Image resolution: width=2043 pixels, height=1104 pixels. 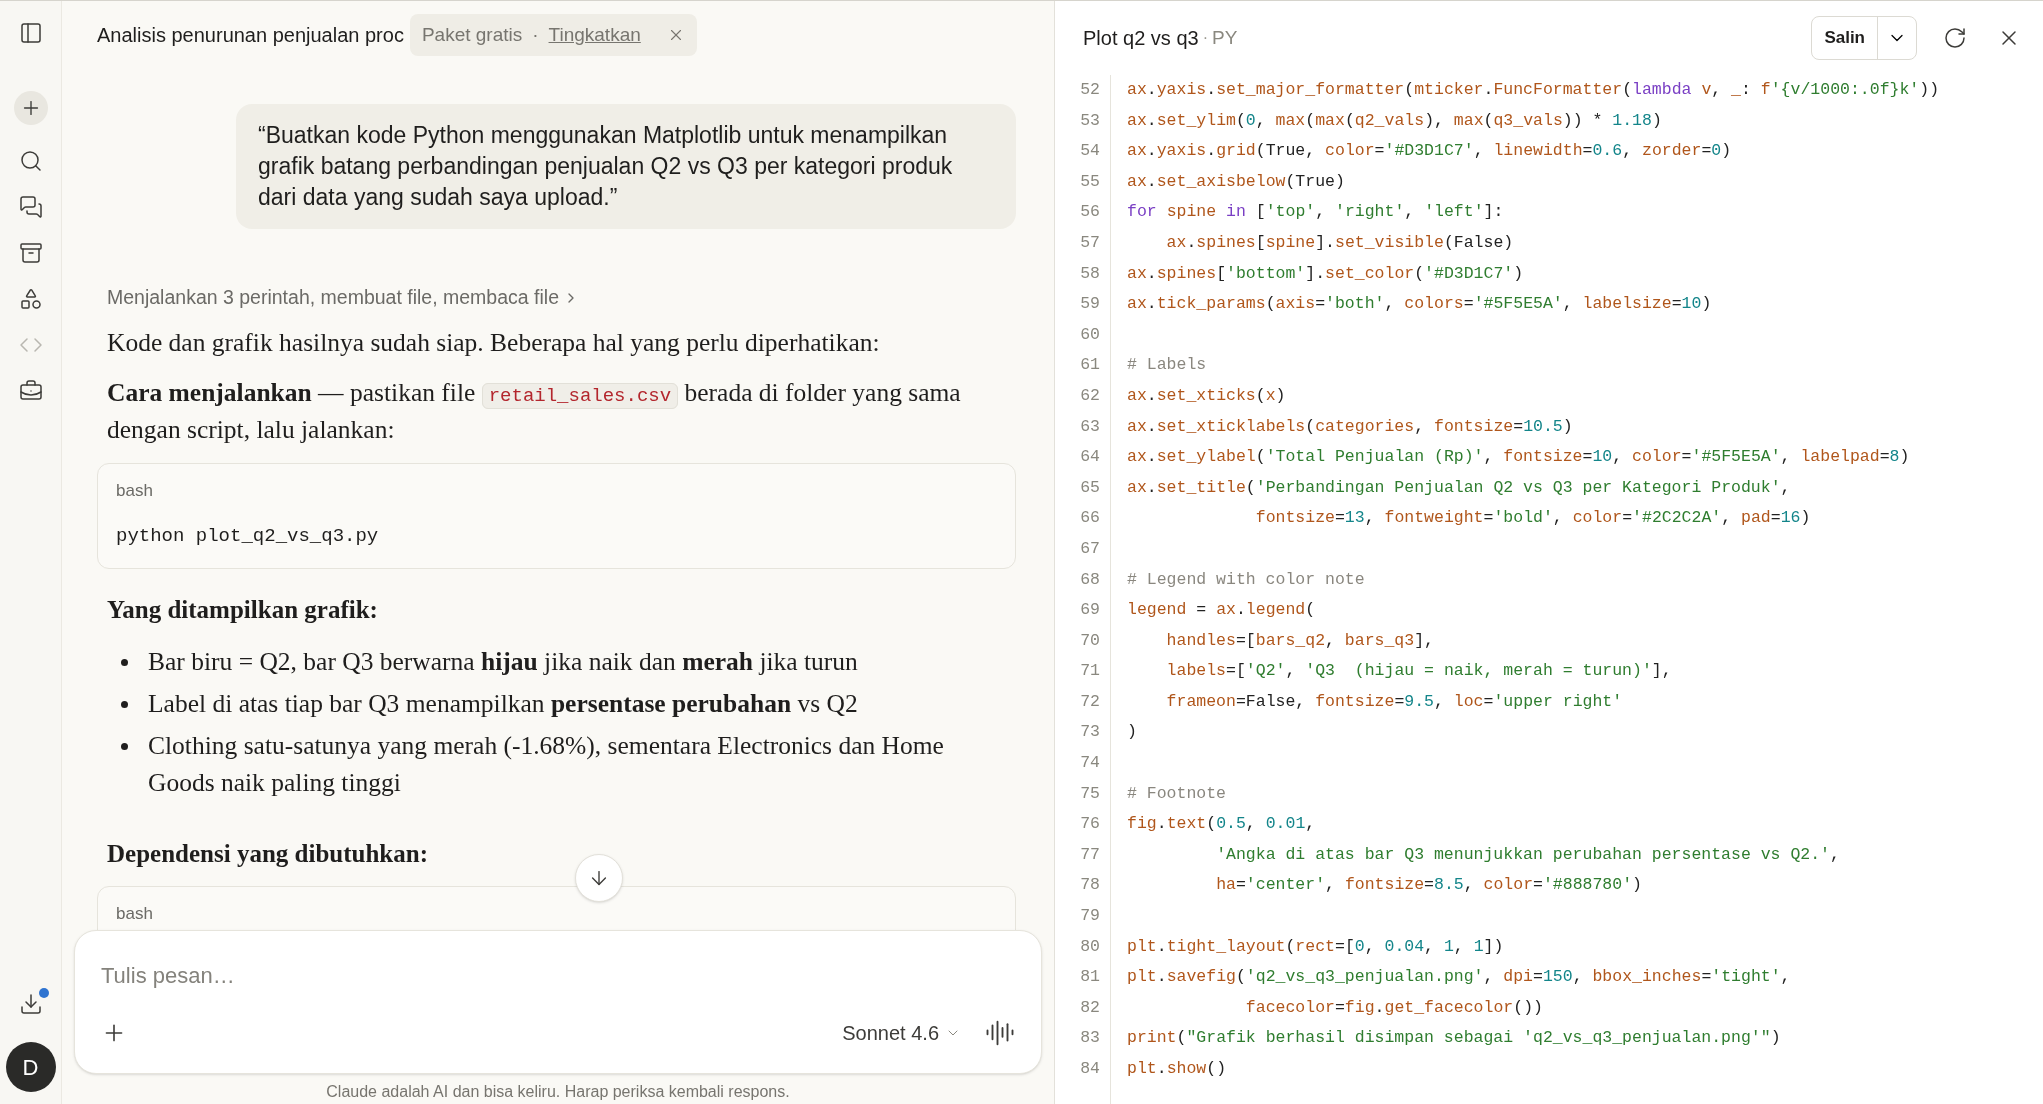 What do you see at coordinates (1206, 395) in the screenshot?
I see `code-line: ax.set_xticks(x)` at bounding box center [1206, 395].